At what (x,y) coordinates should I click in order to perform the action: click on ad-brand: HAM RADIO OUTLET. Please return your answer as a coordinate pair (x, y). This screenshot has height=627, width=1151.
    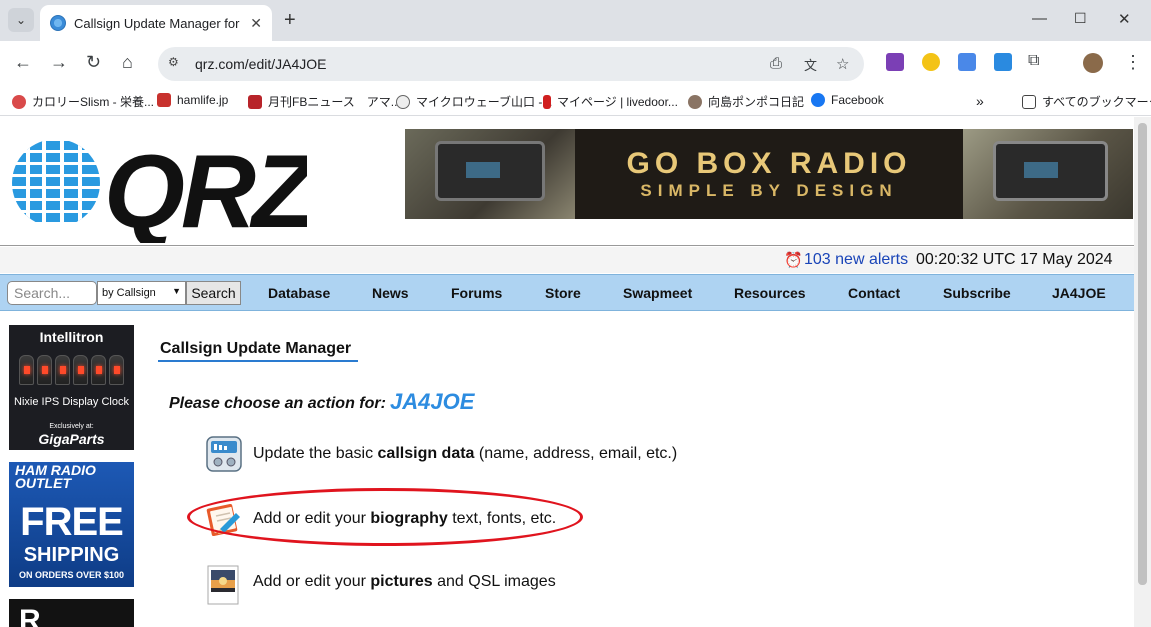
    Looking at the image, I should click on (55, 476).